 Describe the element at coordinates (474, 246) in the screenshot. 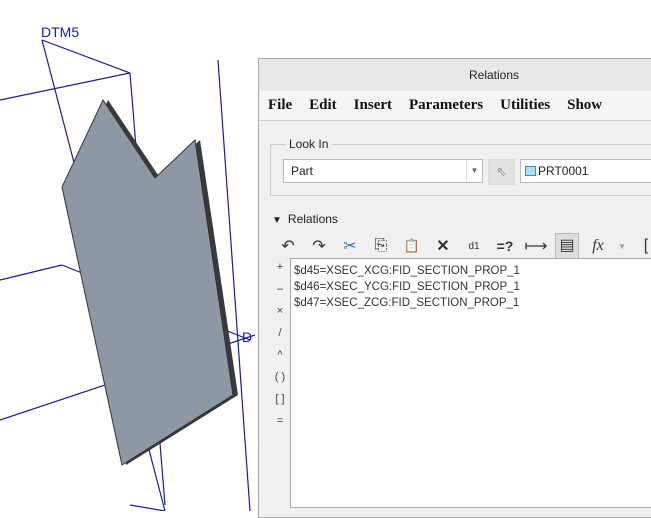

I see `dimension-values-icon: d1` at that location.